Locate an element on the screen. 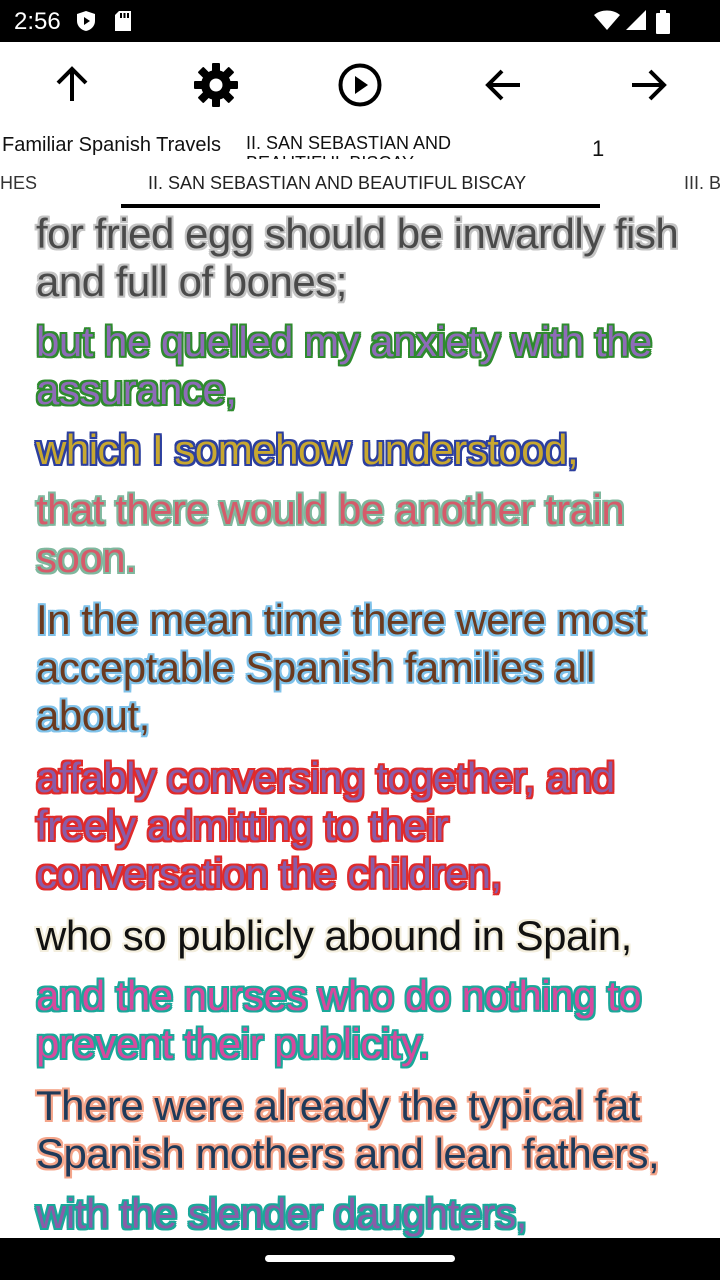 The height and width of the screenshot is (1280, 720). up-button is located at coordinates (72, 87).